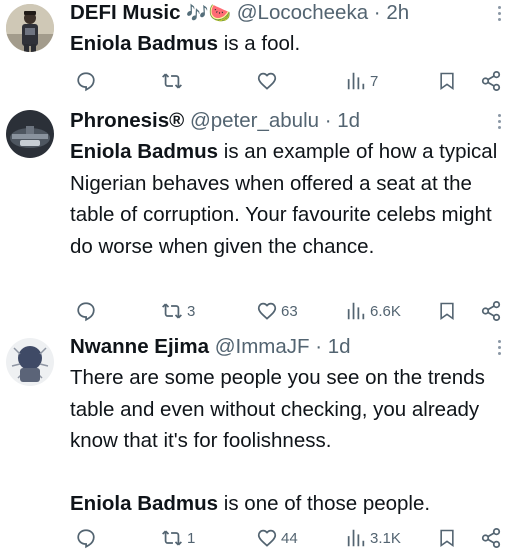 This screenshot has width=512, height=556. I want to click on retweet-button, so click(173, 81).